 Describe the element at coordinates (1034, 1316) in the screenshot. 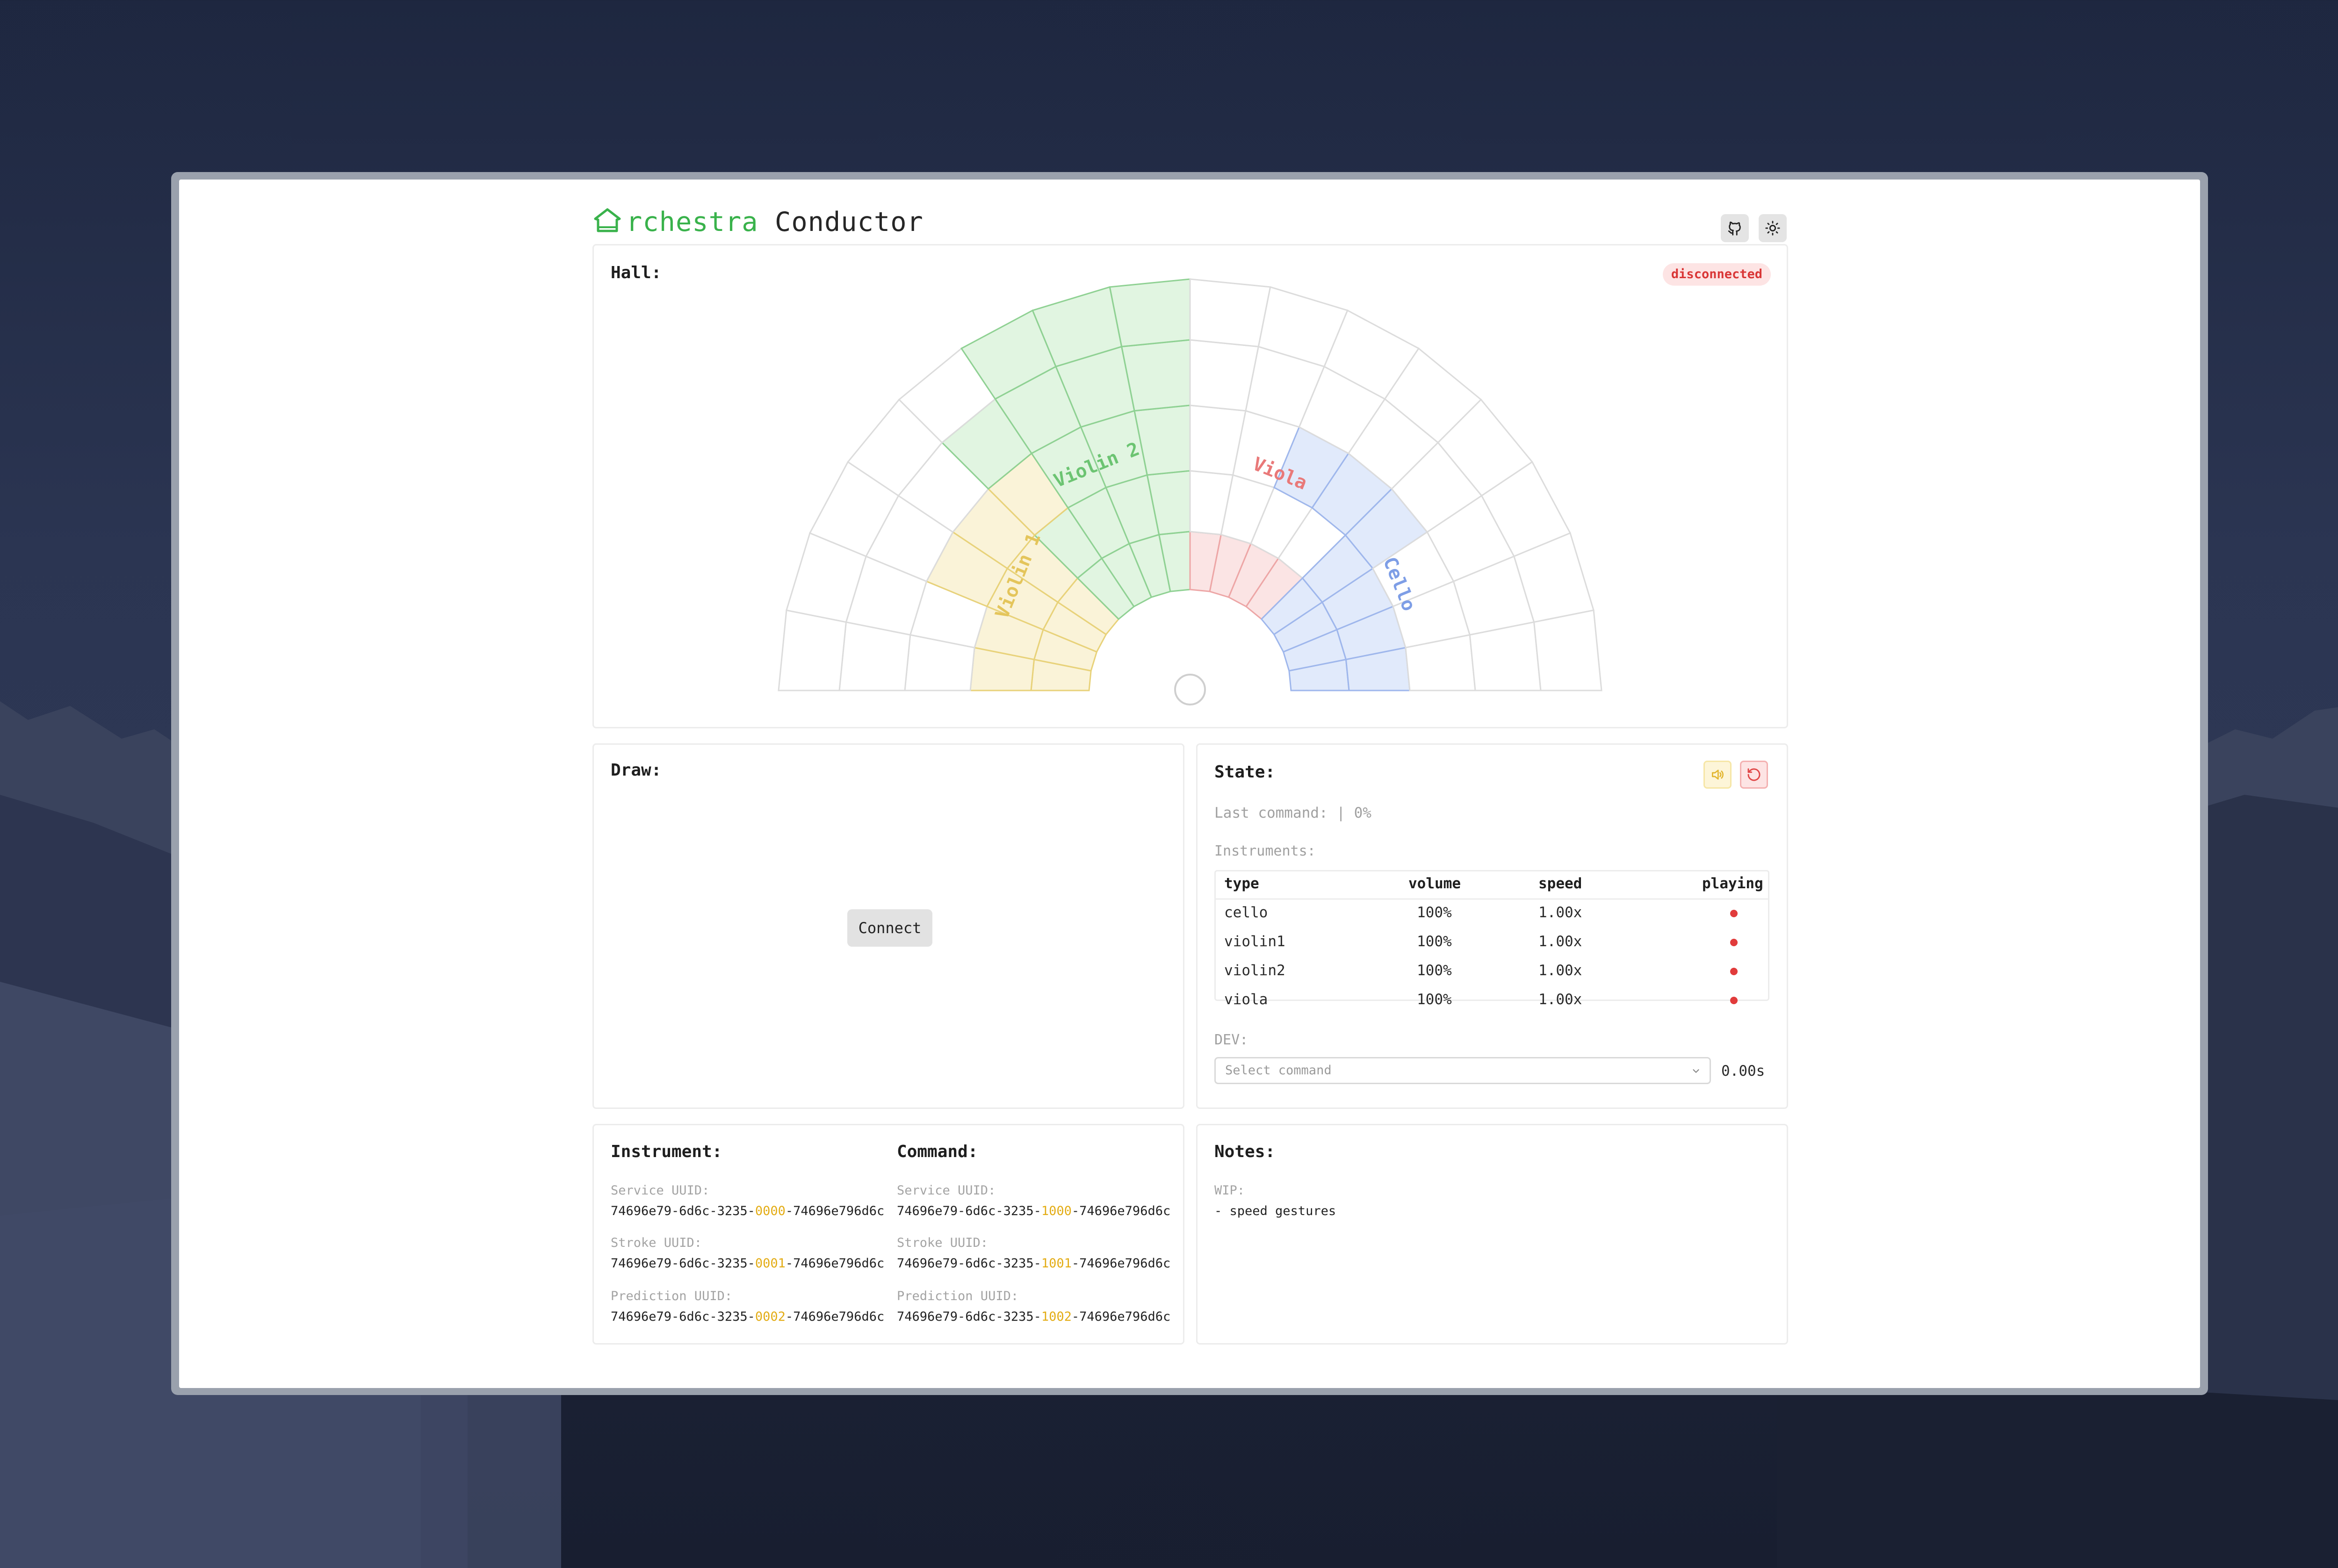

I see `command-prediction-uuid: 74696e79-6d6c-3235-1002-74696e796d6c` at that location.